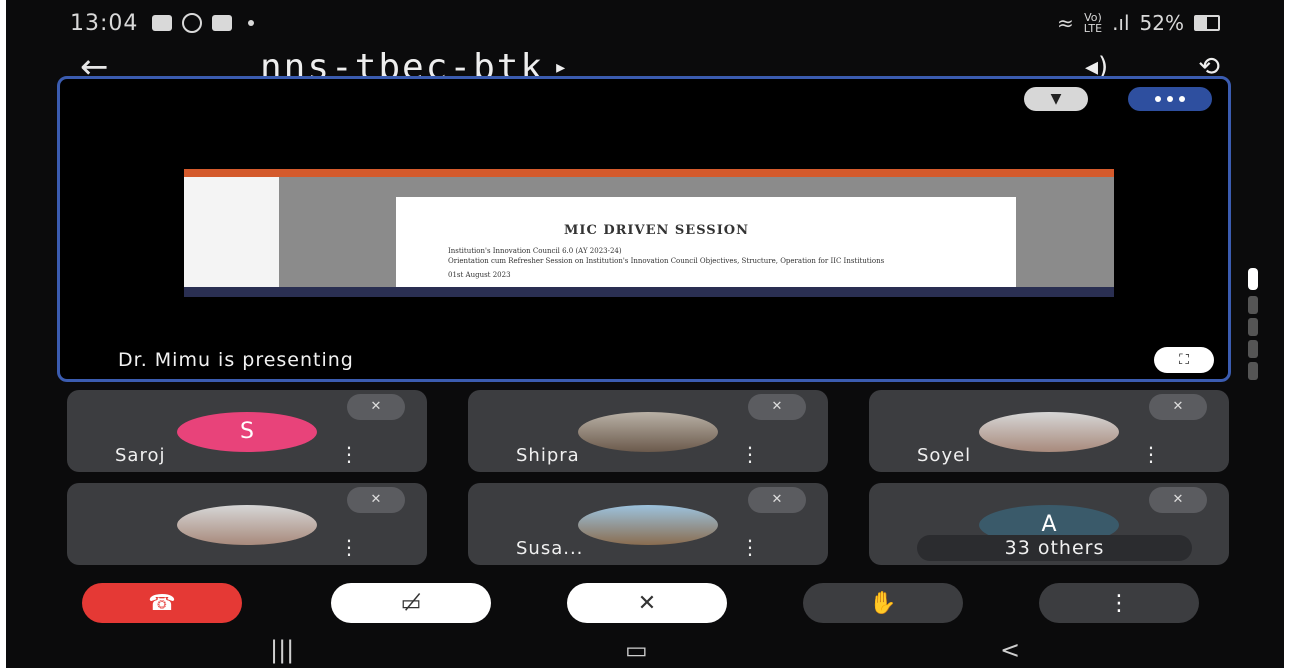 Image resolution: width=1290 pixels, height=668 pixels. Describe the element at coordinates (1161, 23) in the screenshot. I see `battery-percent: 52%` at that location.